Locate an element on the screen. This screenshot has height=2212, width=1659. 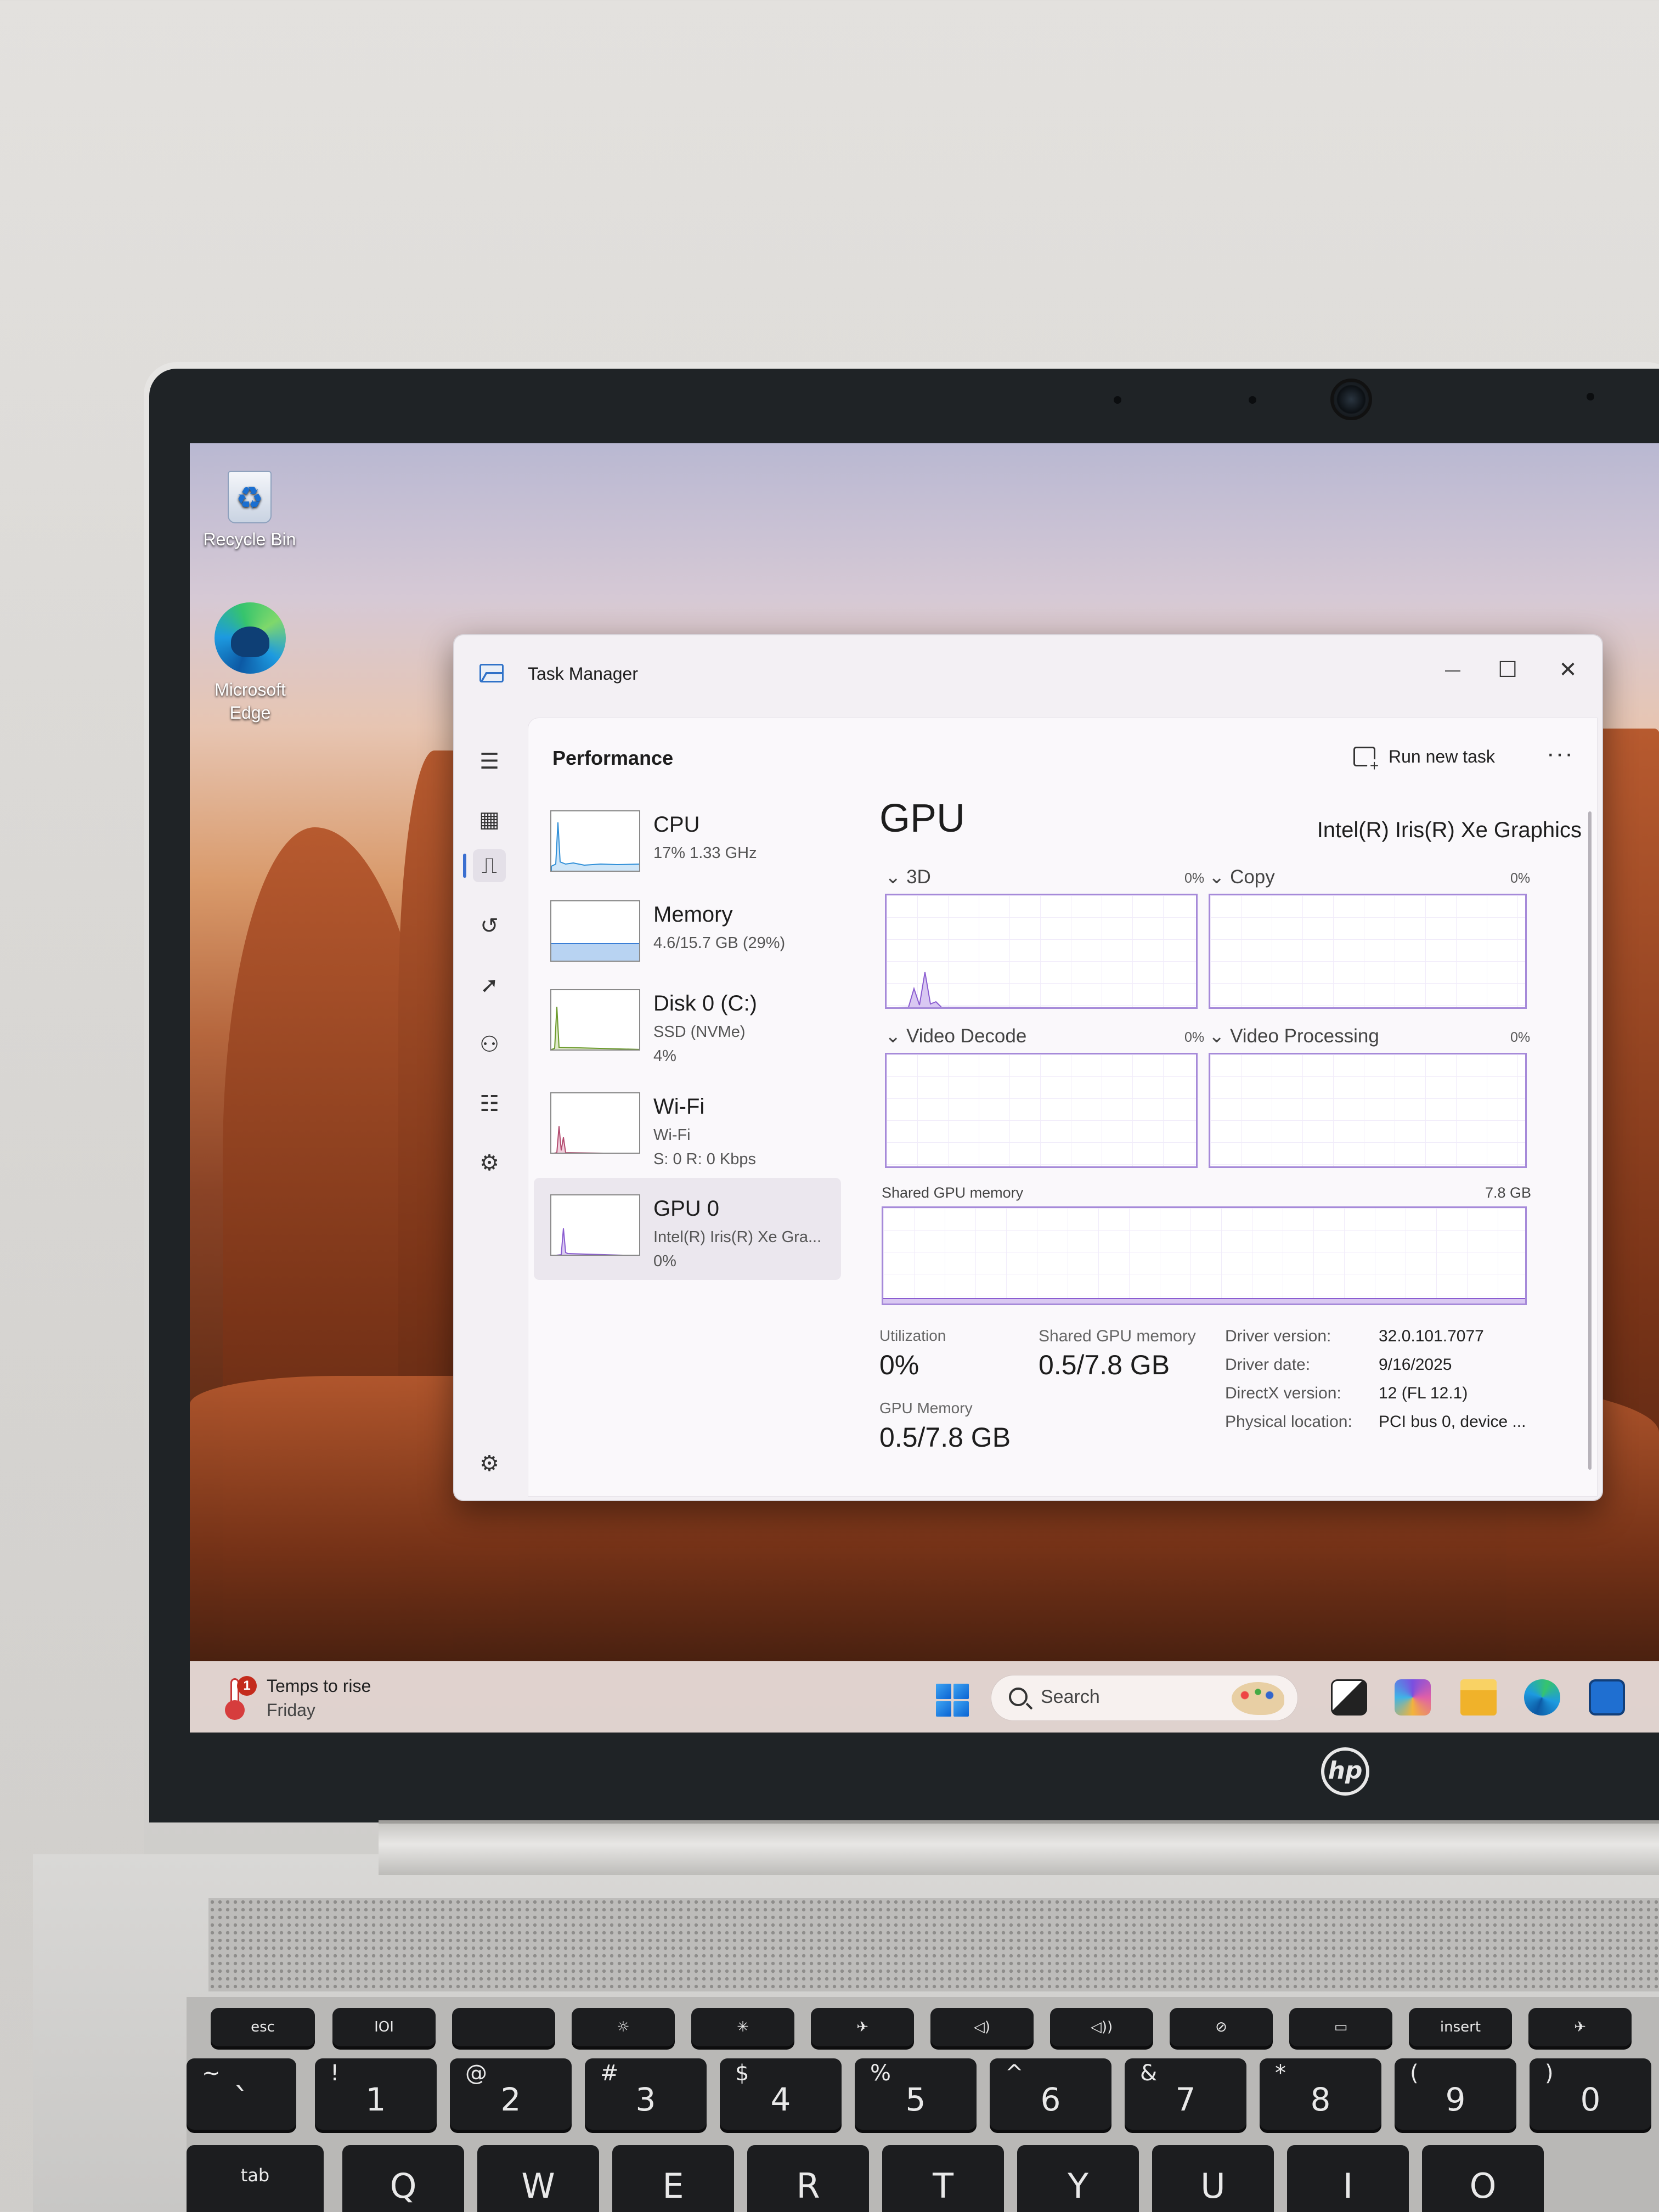
store-icon is located at coordinates (1607, 1697).